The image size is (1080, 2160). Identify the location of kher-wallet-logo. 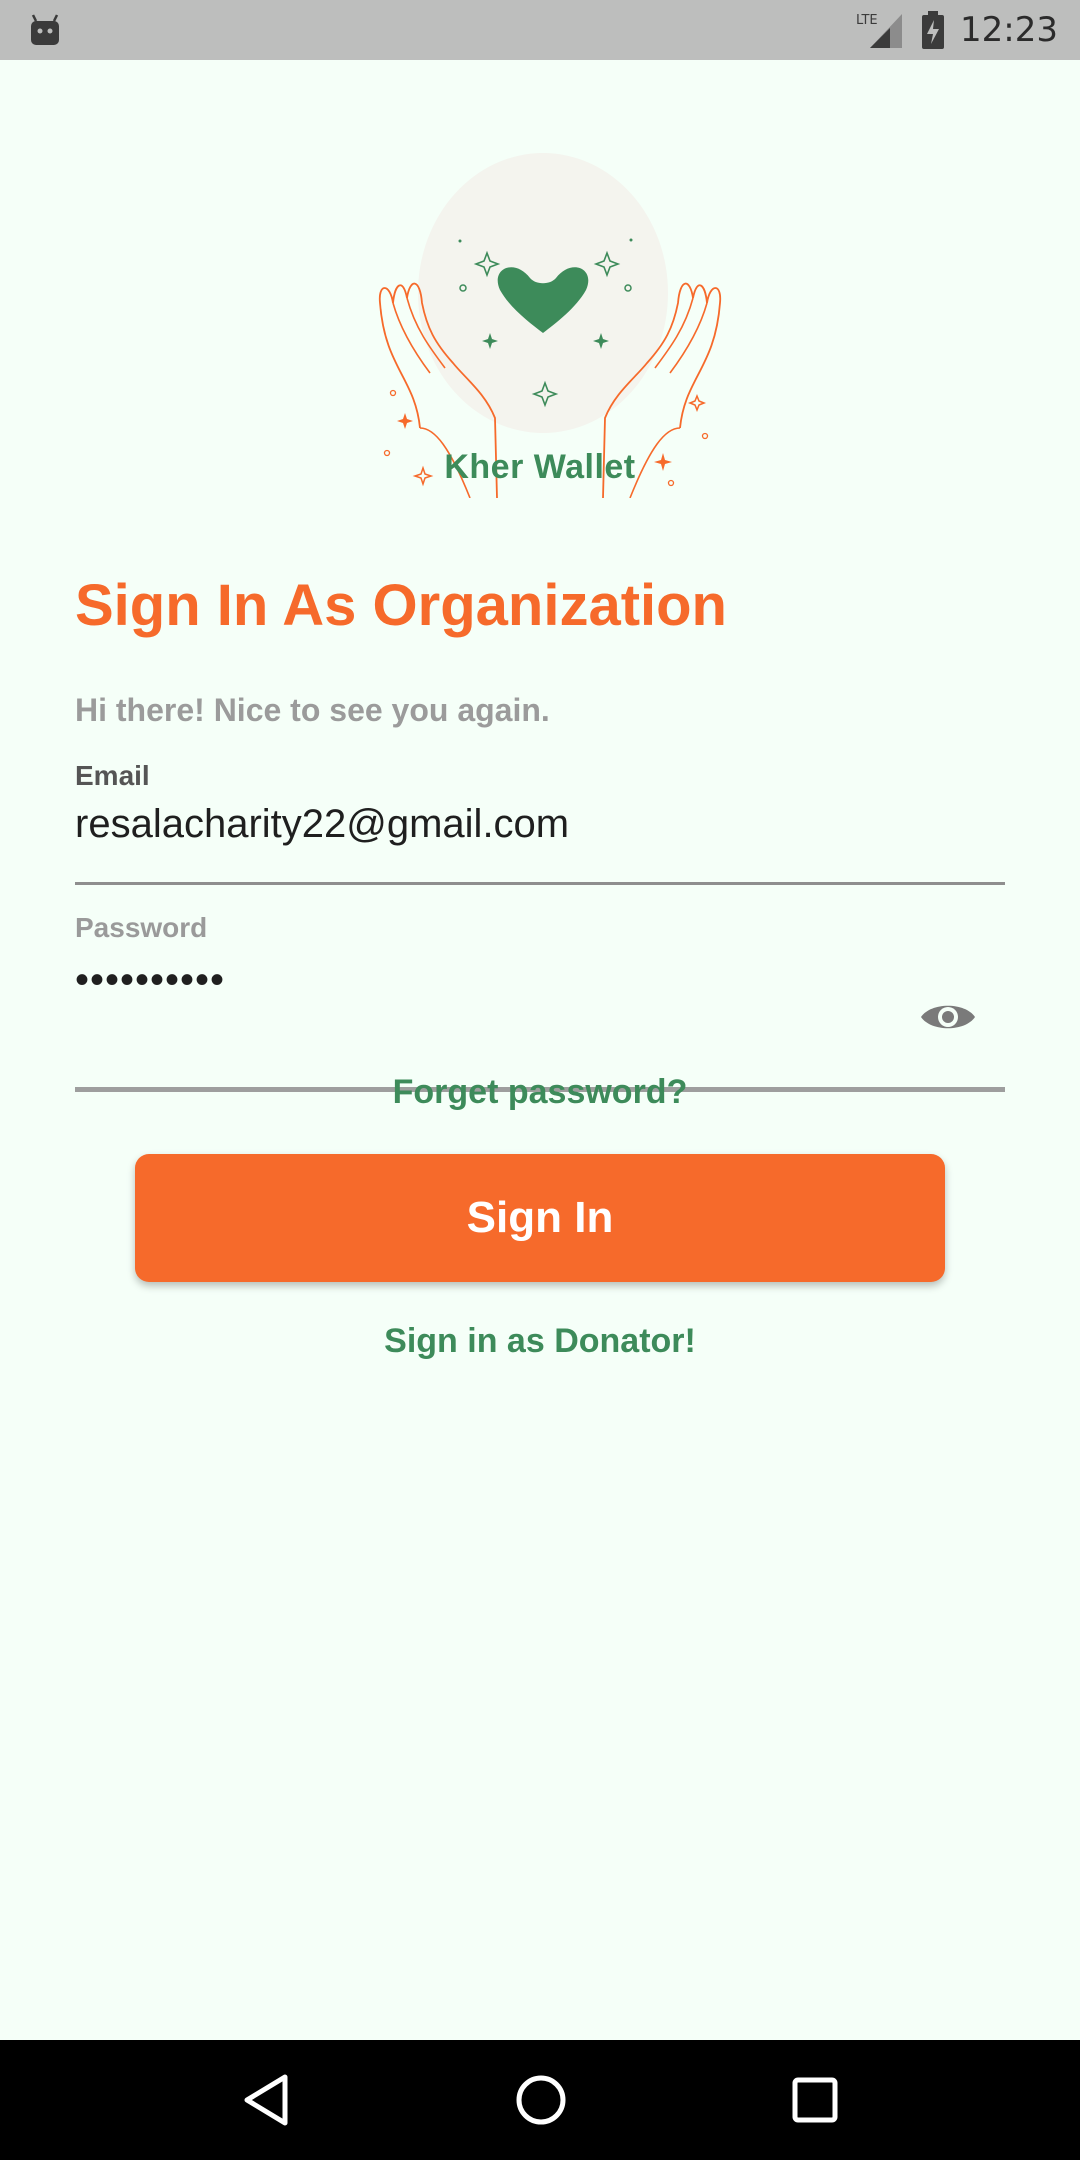
(550, 325).